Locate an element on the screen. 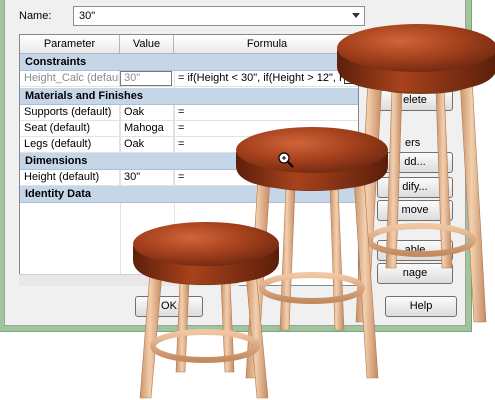  short-stool is located at coordinates (206, 310).